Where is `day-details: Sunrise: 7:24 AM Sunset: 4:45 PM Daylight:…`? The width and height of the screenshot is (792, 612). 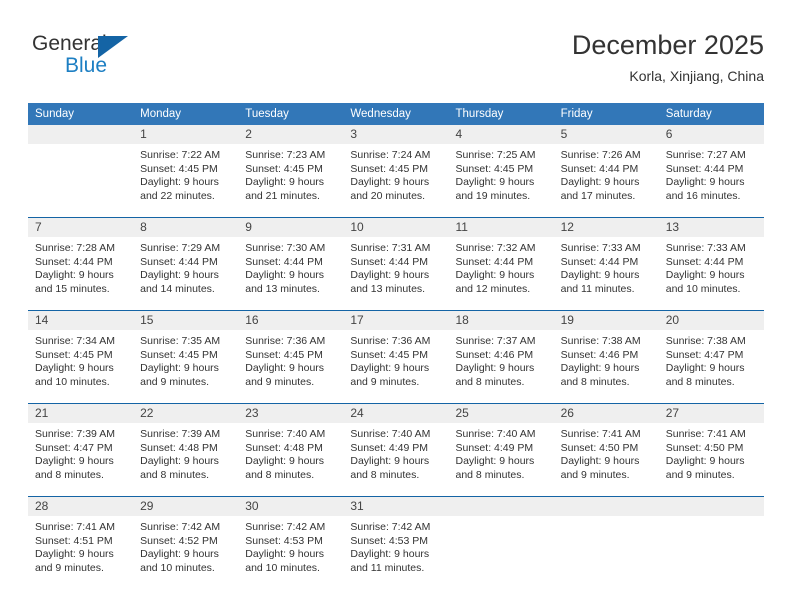
day-details: Sunrise: 7:24 AM Sunset: 4:45 PM Daylight:… is located at coordinates (395, 173).